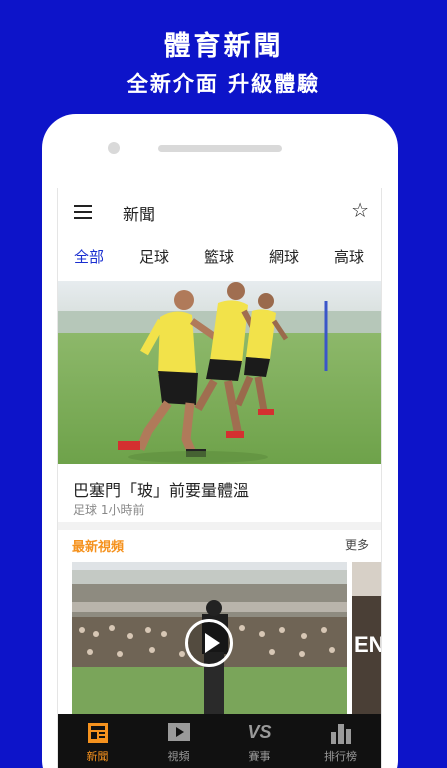  Describe the element at coordinates (219, 212) in the screenshot. I see `app-bar: 新聞 ☆` at that location.